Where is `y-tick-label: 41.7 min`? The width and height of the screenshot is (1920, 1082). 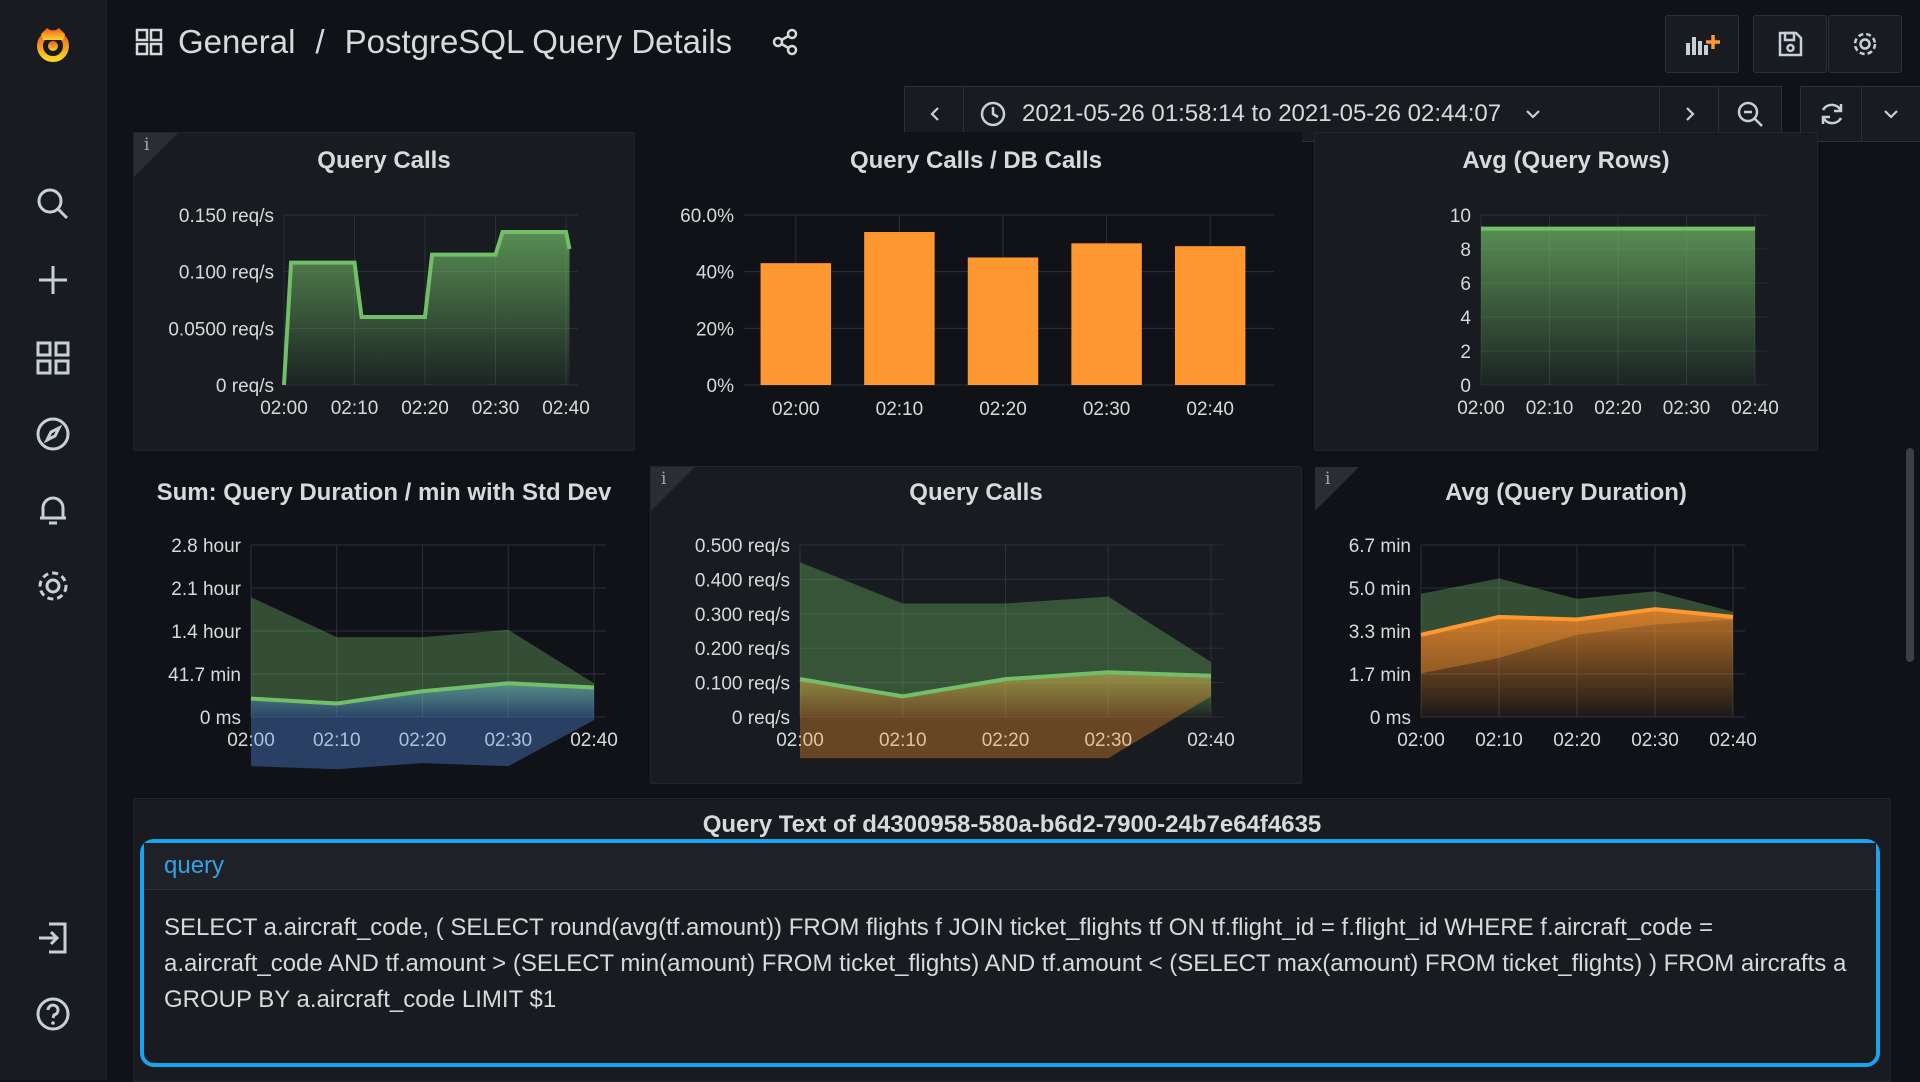
y-tick-label: 41.7 min is located at coordinates (204, 675).